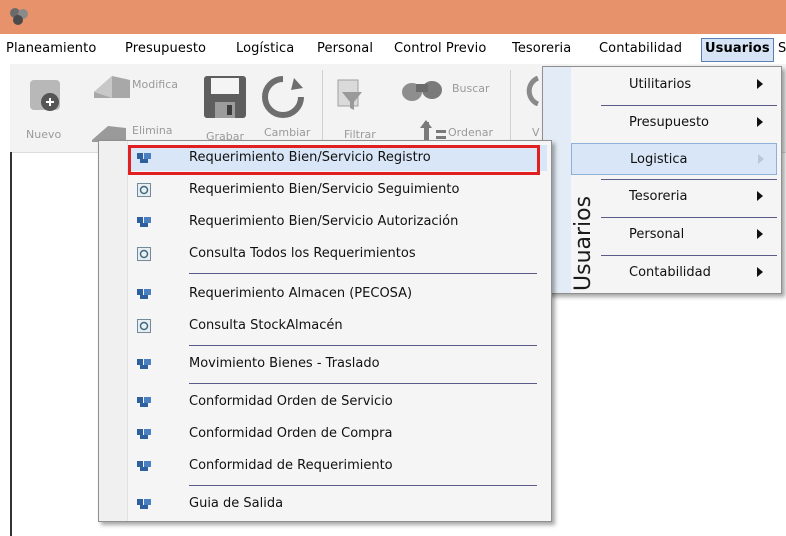  I want to click on menu-control-previo: Control Previo, so click(440, 48).